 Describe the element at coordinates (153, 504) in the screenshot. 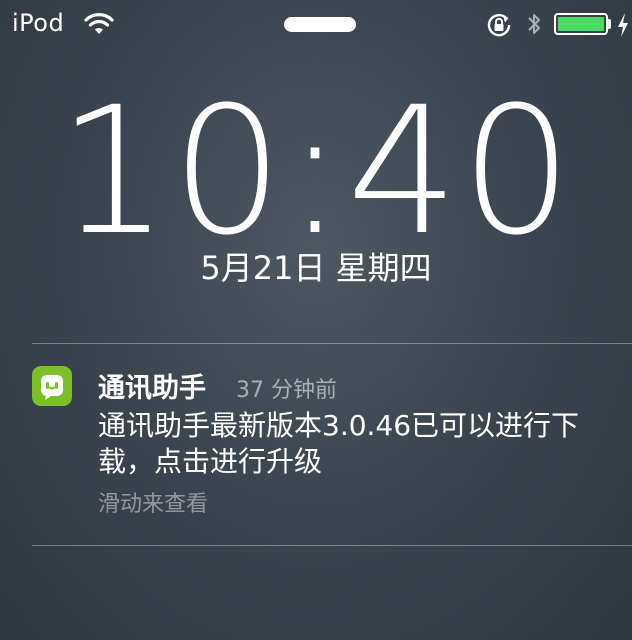

I see `slide-to-view-hint: 滑动来查看` at that location.